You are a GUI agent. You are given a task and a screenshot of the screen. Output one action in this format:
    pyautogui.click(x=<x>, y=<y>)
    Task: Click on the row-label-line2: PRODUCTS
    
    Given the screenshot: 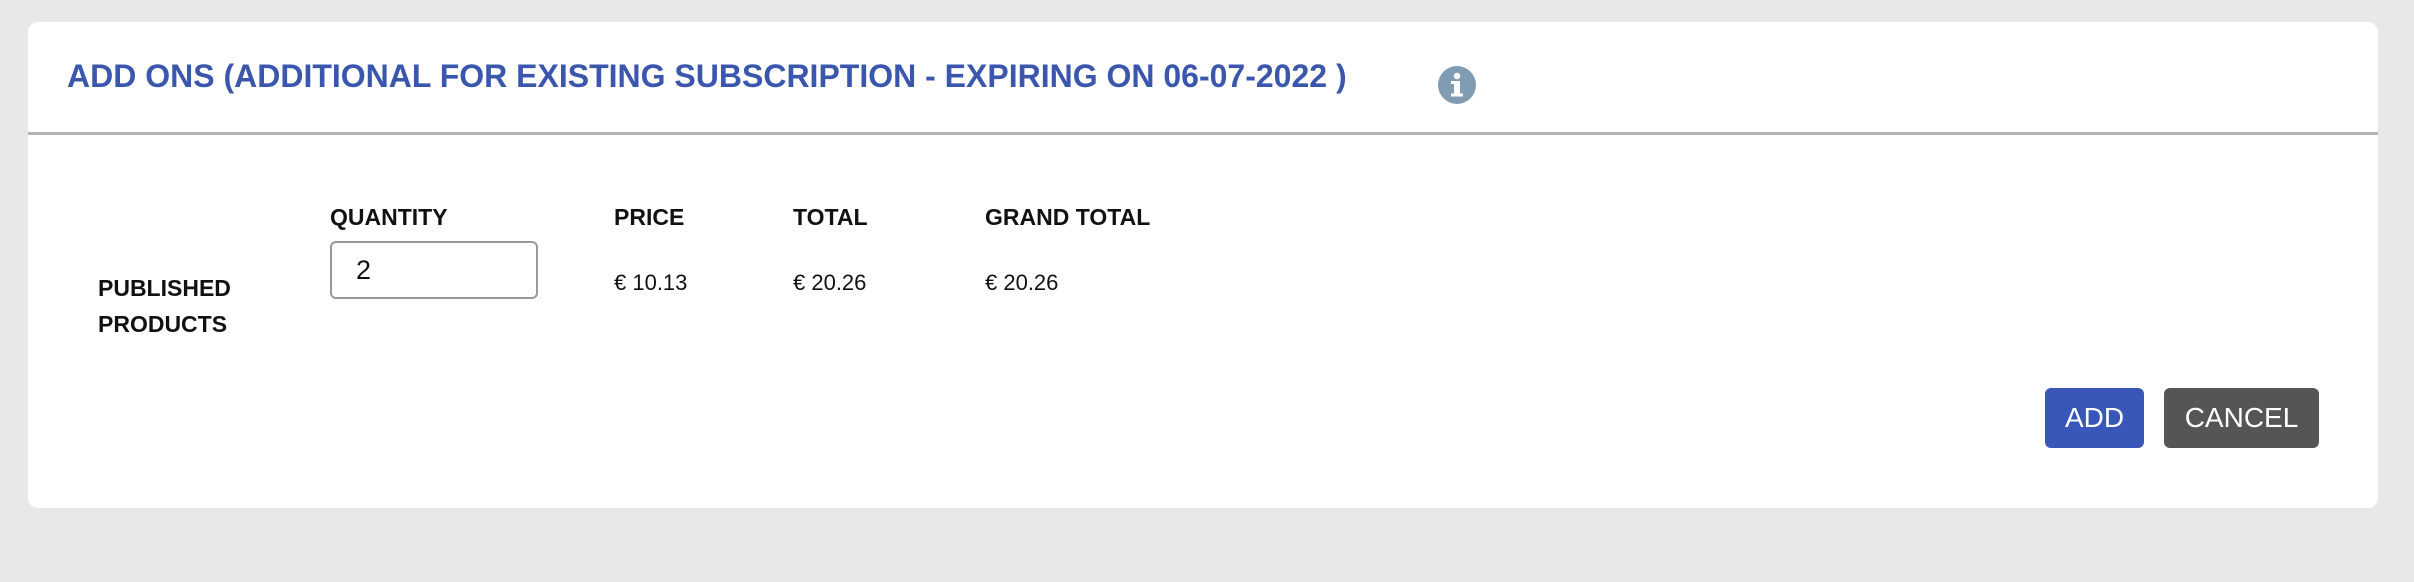 What is the action you would take?
    pyautogui.click(x=163, y=324)
    